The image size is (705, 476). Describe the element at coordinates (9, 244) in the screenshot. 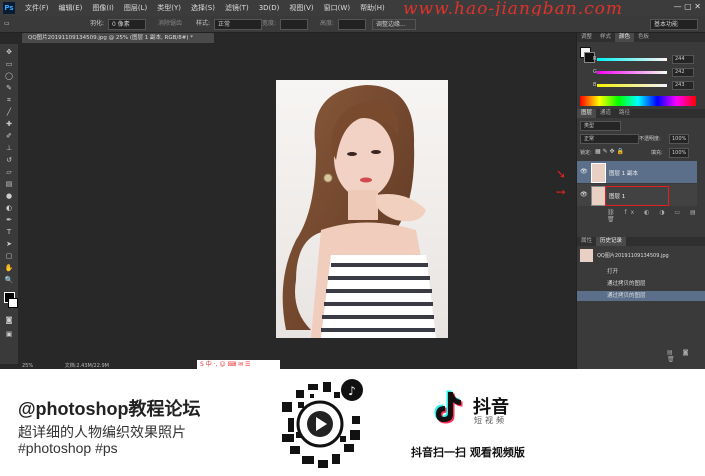

I see `path-select-tool-icon: ➤` at that location.